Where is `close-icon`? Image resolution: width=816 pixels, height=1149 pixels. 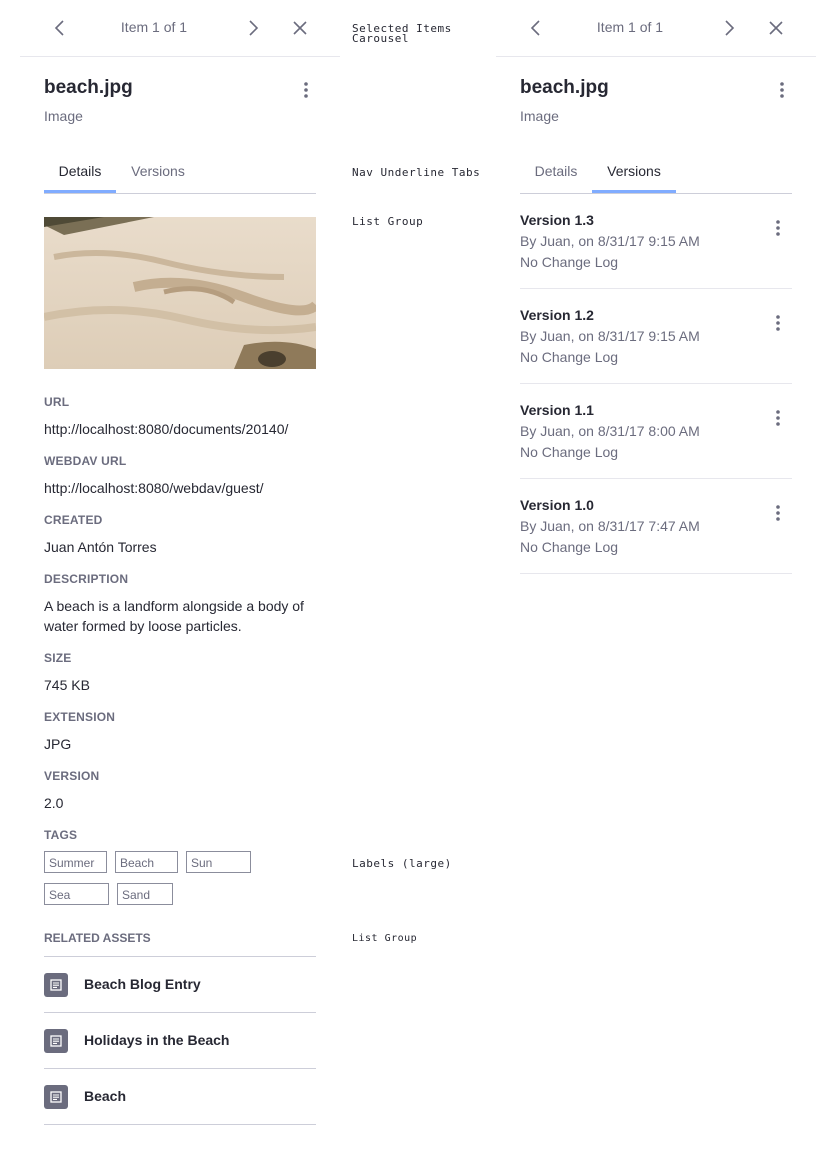
close-icon is located at coordinates (300, 28).